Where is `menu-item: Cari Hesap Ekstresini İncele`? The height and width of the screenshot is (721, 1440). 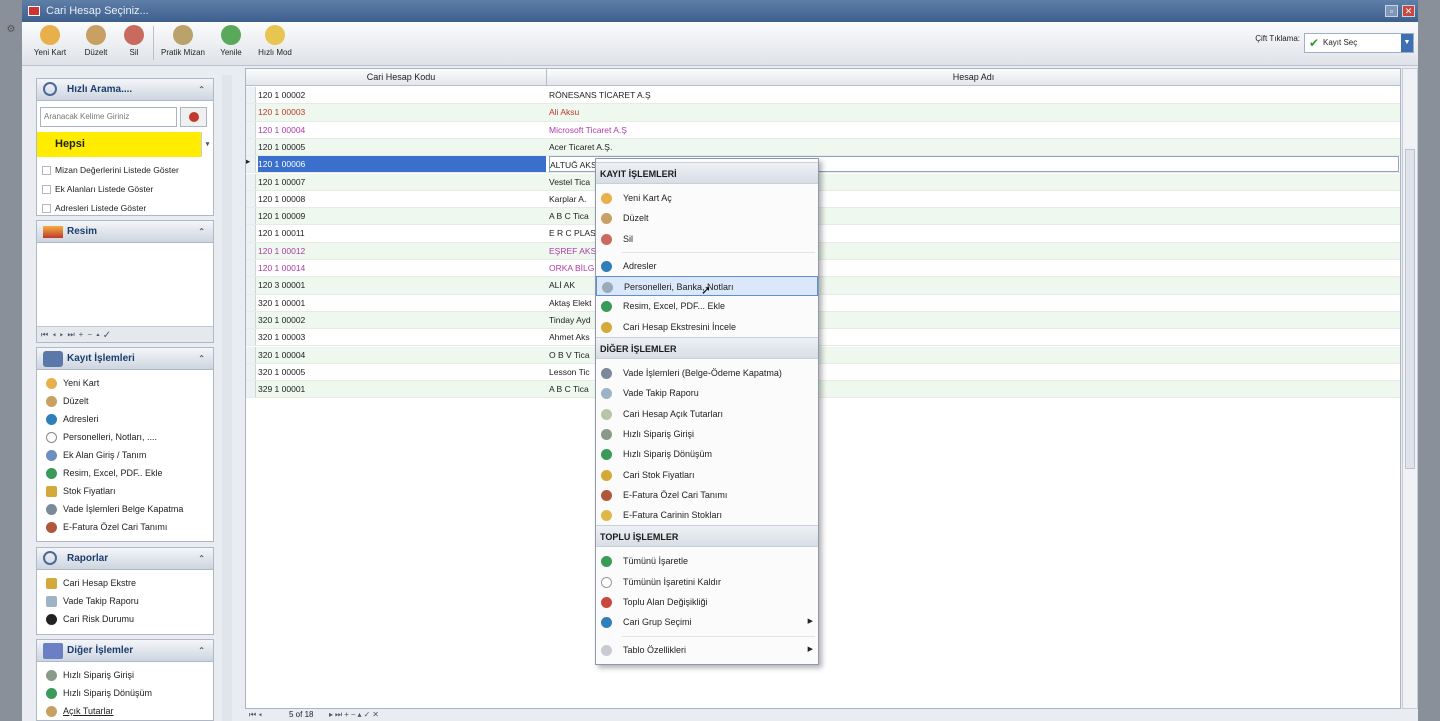 menu-item: Cari Hesap Ekstresini İncele is located at coordinates (707, 327).